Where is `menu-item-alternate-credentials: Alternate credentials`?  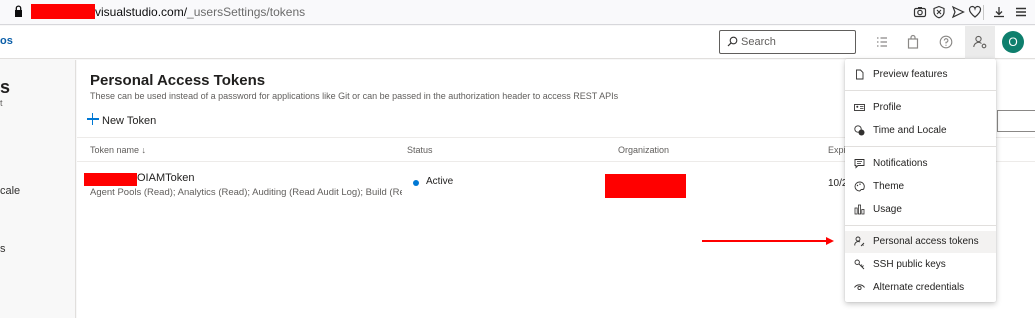
menu-item-alternate-credentials: Alternate credentials is located at coordinates (920, 288).